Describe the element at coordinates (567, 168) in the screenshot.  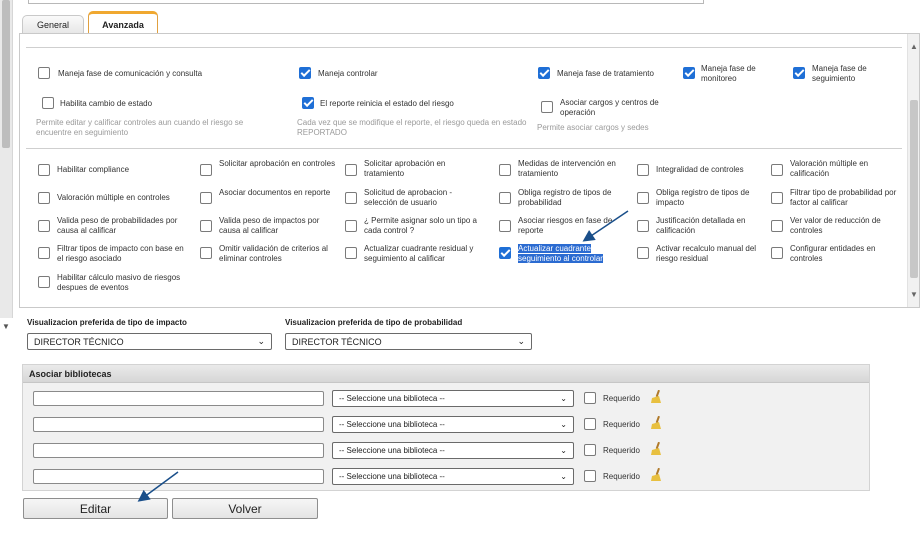
I see `label-medidas-intervencion: Medidas de intervención en tratamiento` at that location.